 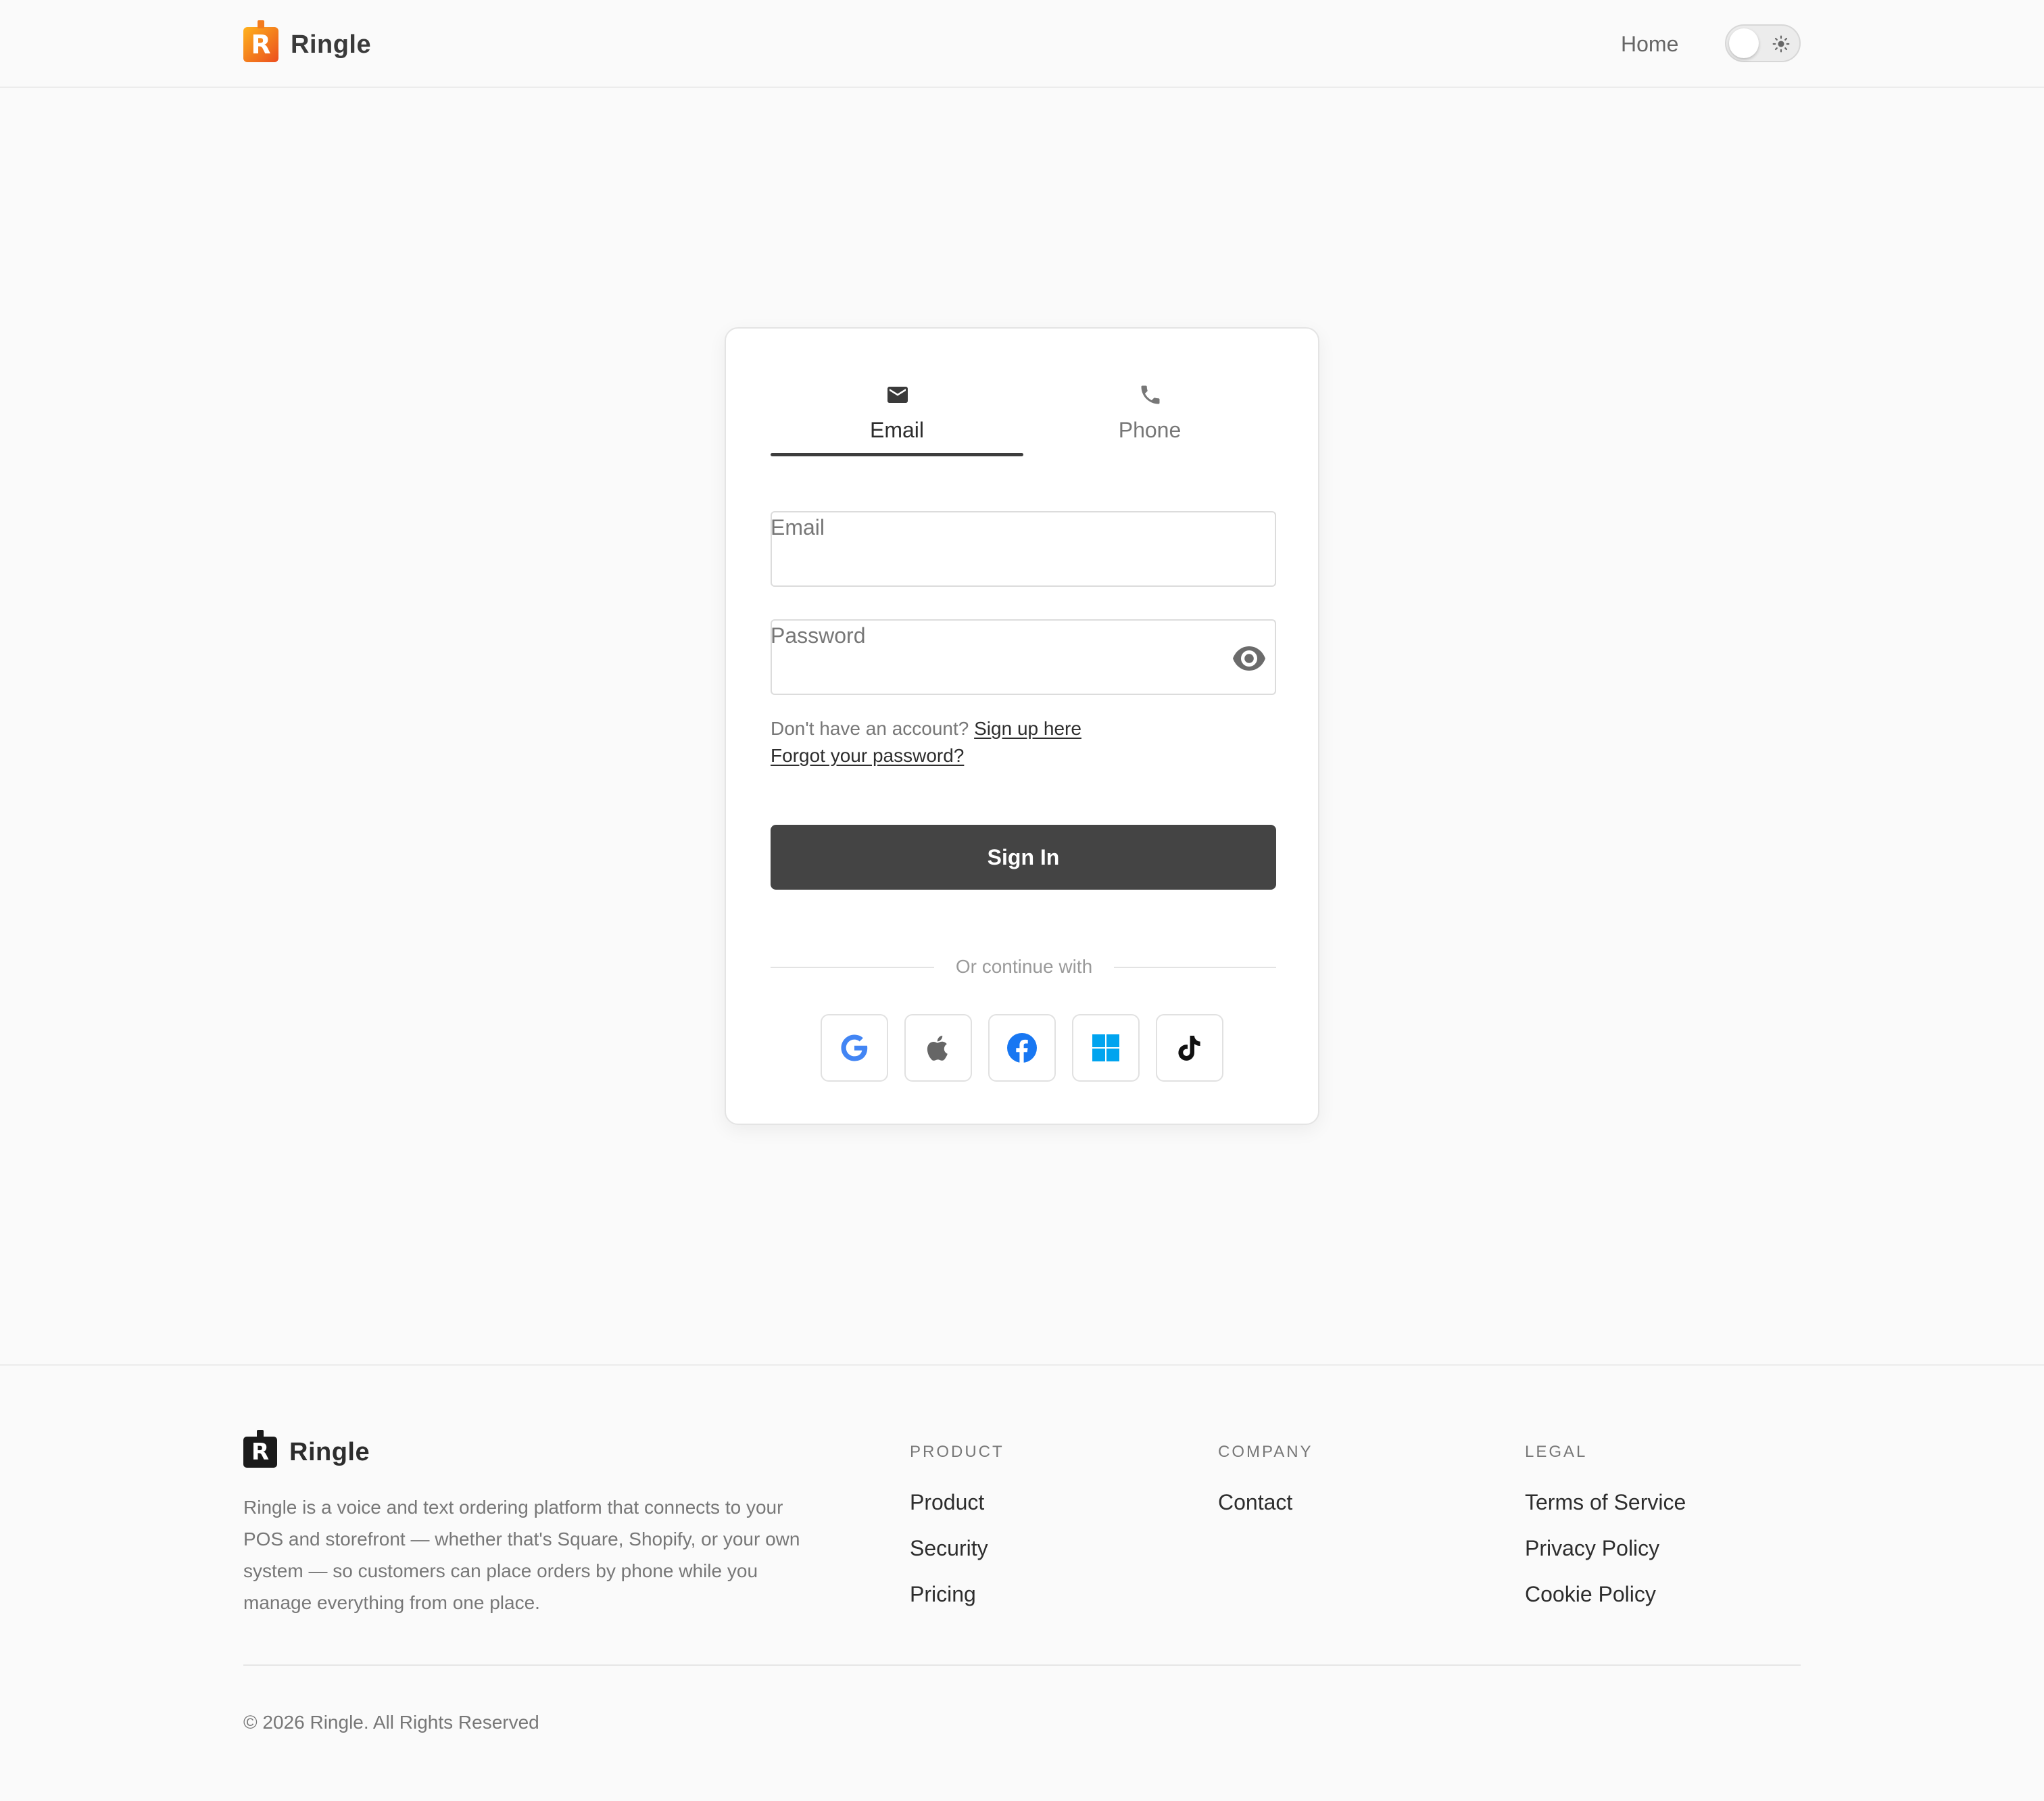 What do you see at coordinates (897, 454) in the screenshot?
I see `active-tab-indicator` at bounding box center [897, 454].